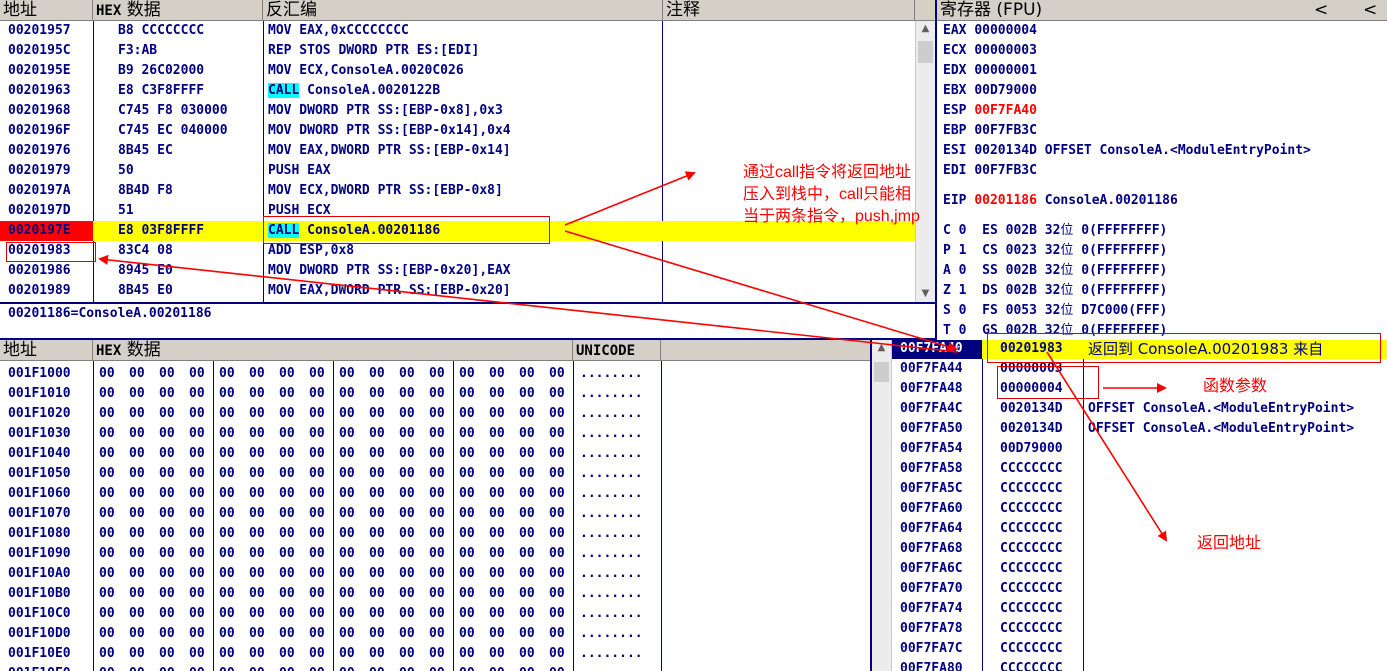  I want to click on stack-row: 00F7FA64 CCCCCCCC, so click(1139, 529).